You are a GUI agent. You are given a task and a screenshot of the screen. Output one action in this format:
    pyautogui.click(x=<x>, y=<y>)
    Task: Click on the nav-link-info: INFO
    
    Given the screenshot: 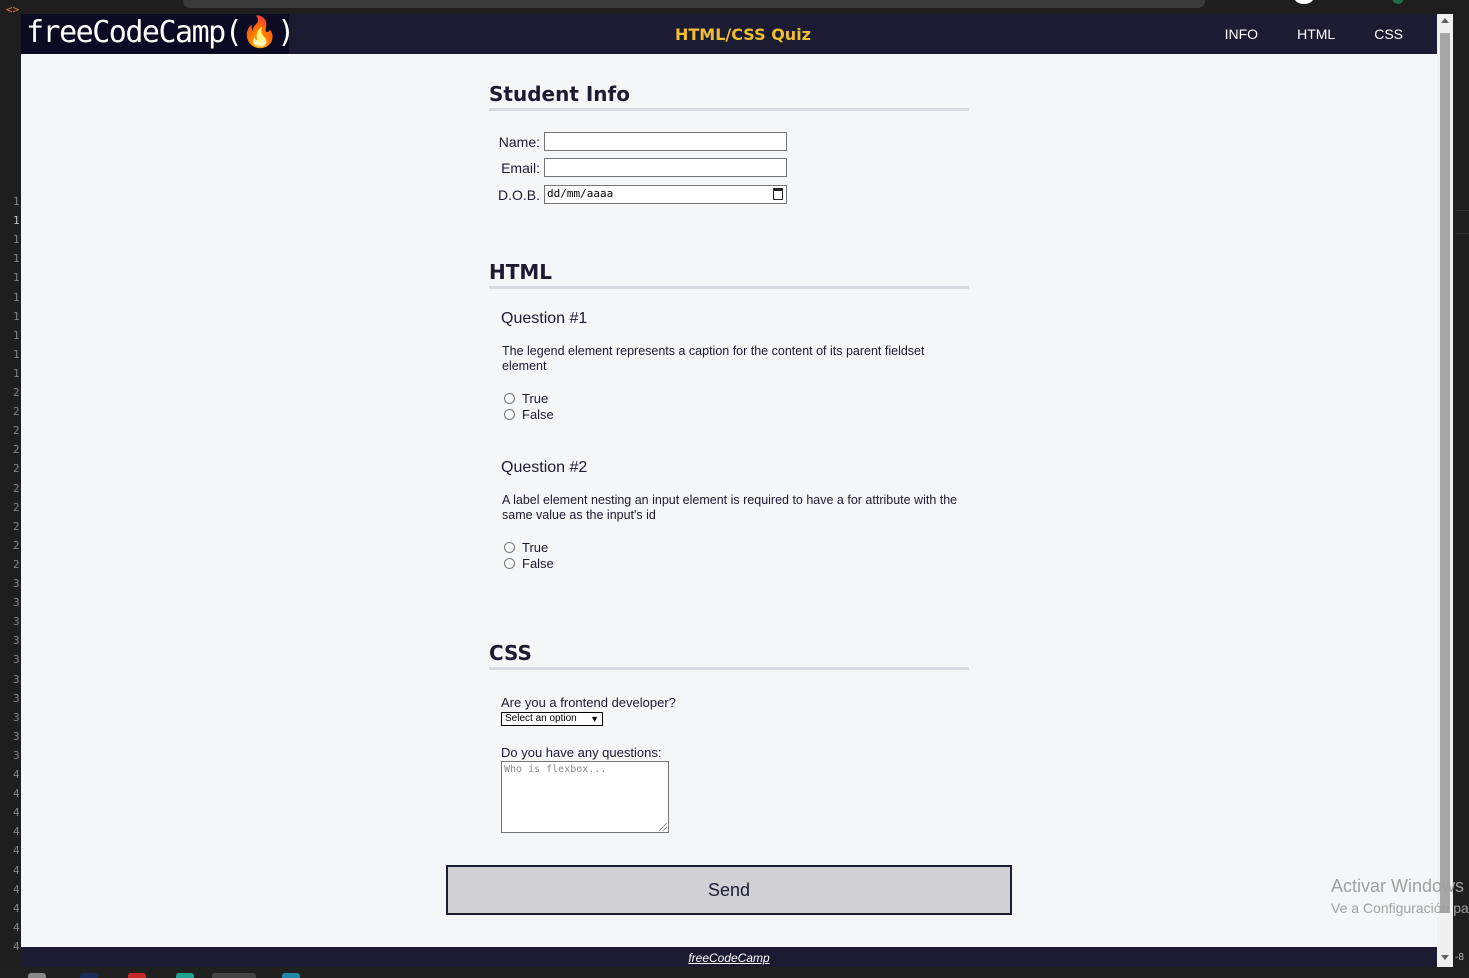 What is the action you would take?
    pyautogui.click(x=1241, y=34)
    